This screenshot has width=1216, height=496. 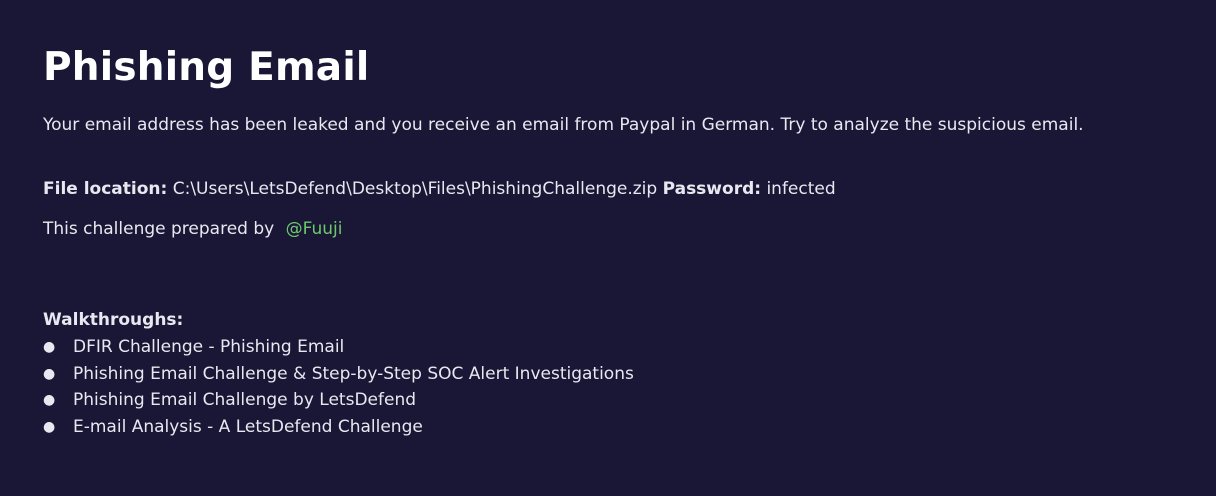 What do you see at coordinates (208, 347) in the screenshot?
I see `walkthrough-link-1: DFIR Challenge - Phishing Email` at bounding box center [208, 347].